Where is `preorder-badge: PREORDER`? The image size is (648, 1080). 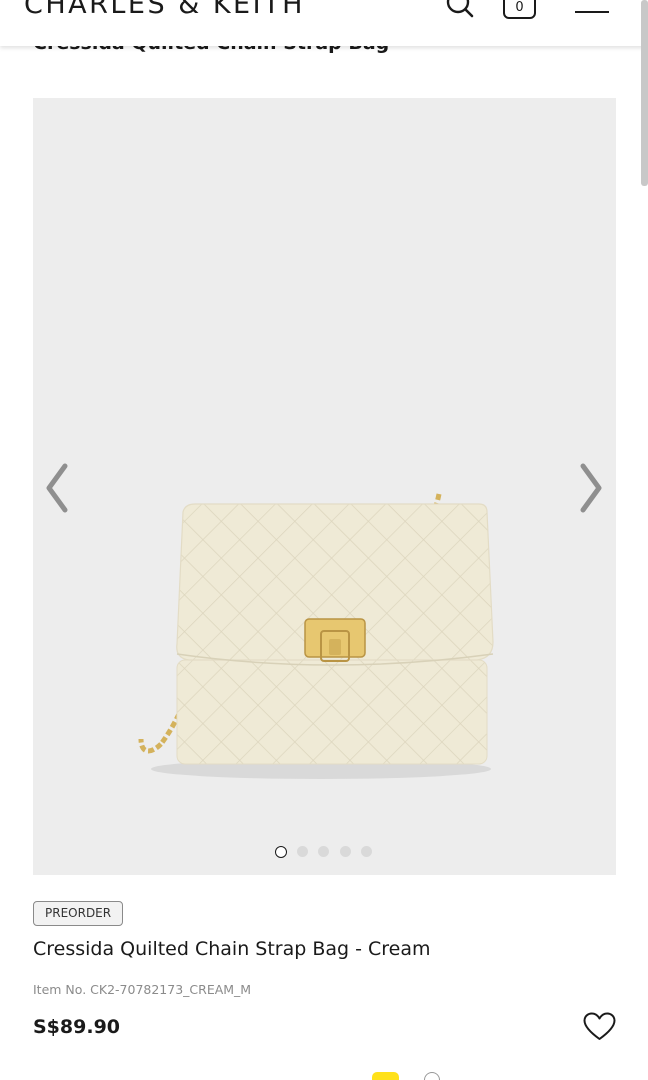
preorder-badge: PREORDER is located at coordinates (78, 913).